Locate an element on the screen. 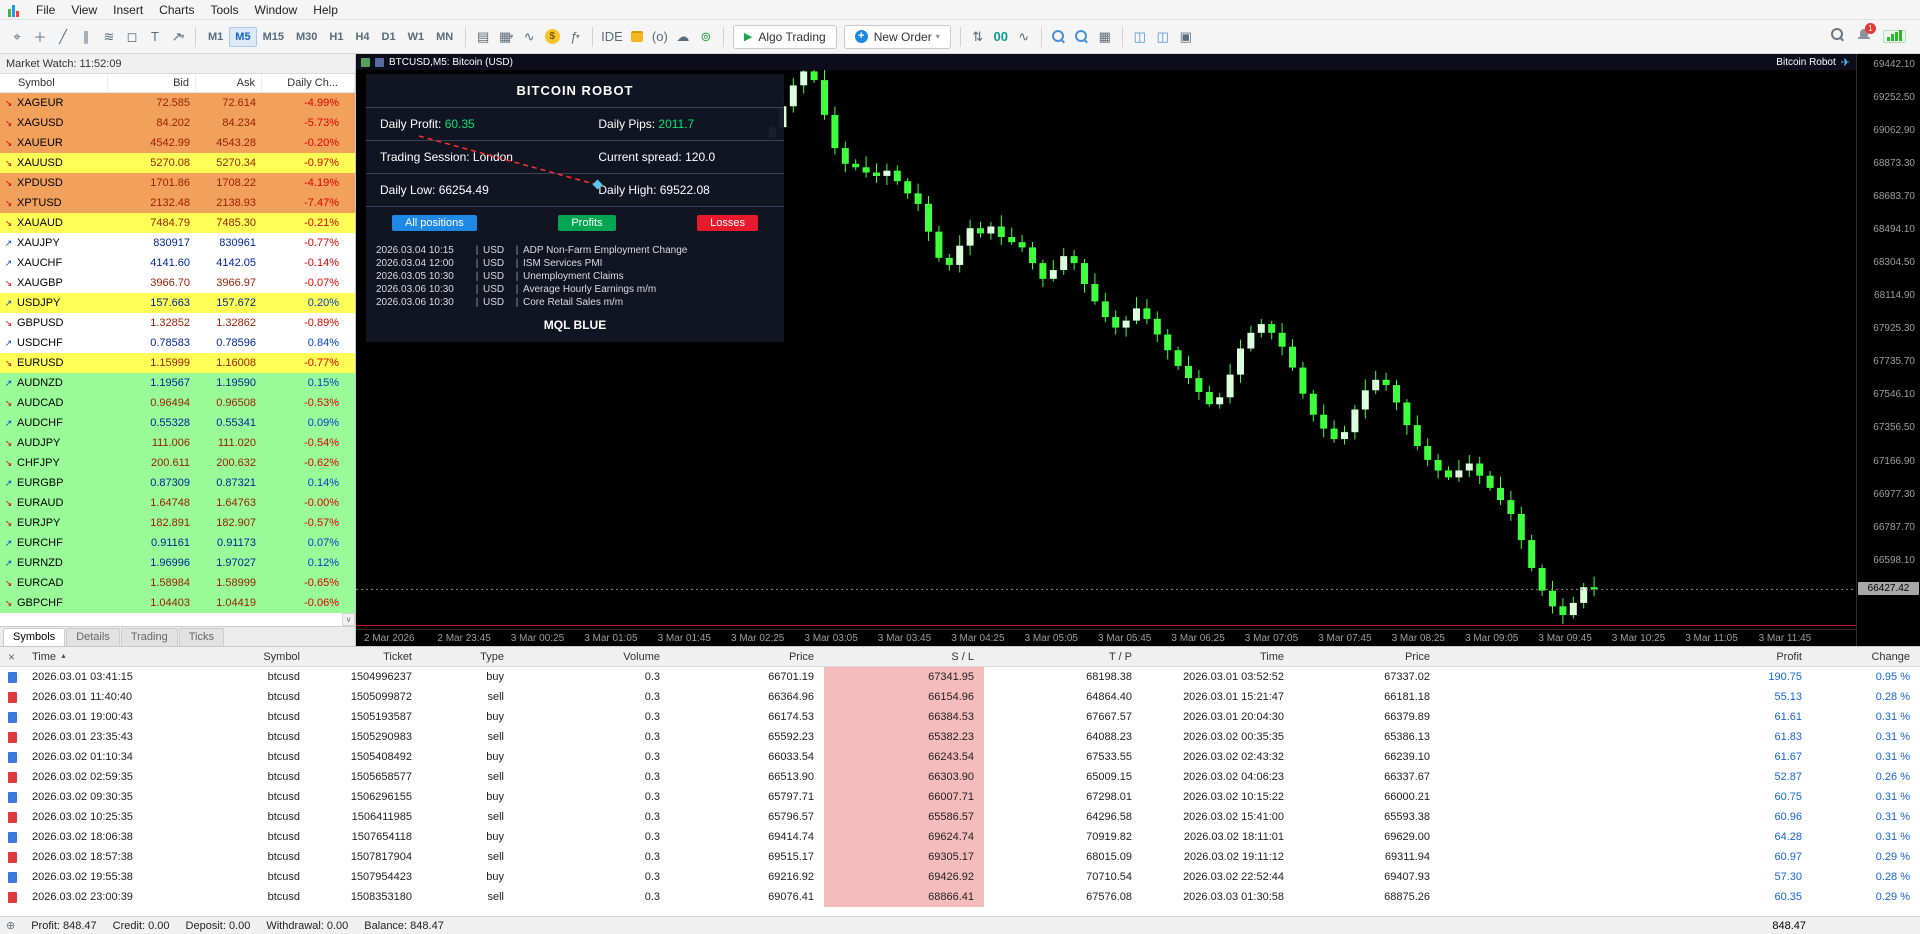  market-watch-row: ↘ EURAUD 1.64748 1.64763 -0.00% is located at coordinates (177, 503).